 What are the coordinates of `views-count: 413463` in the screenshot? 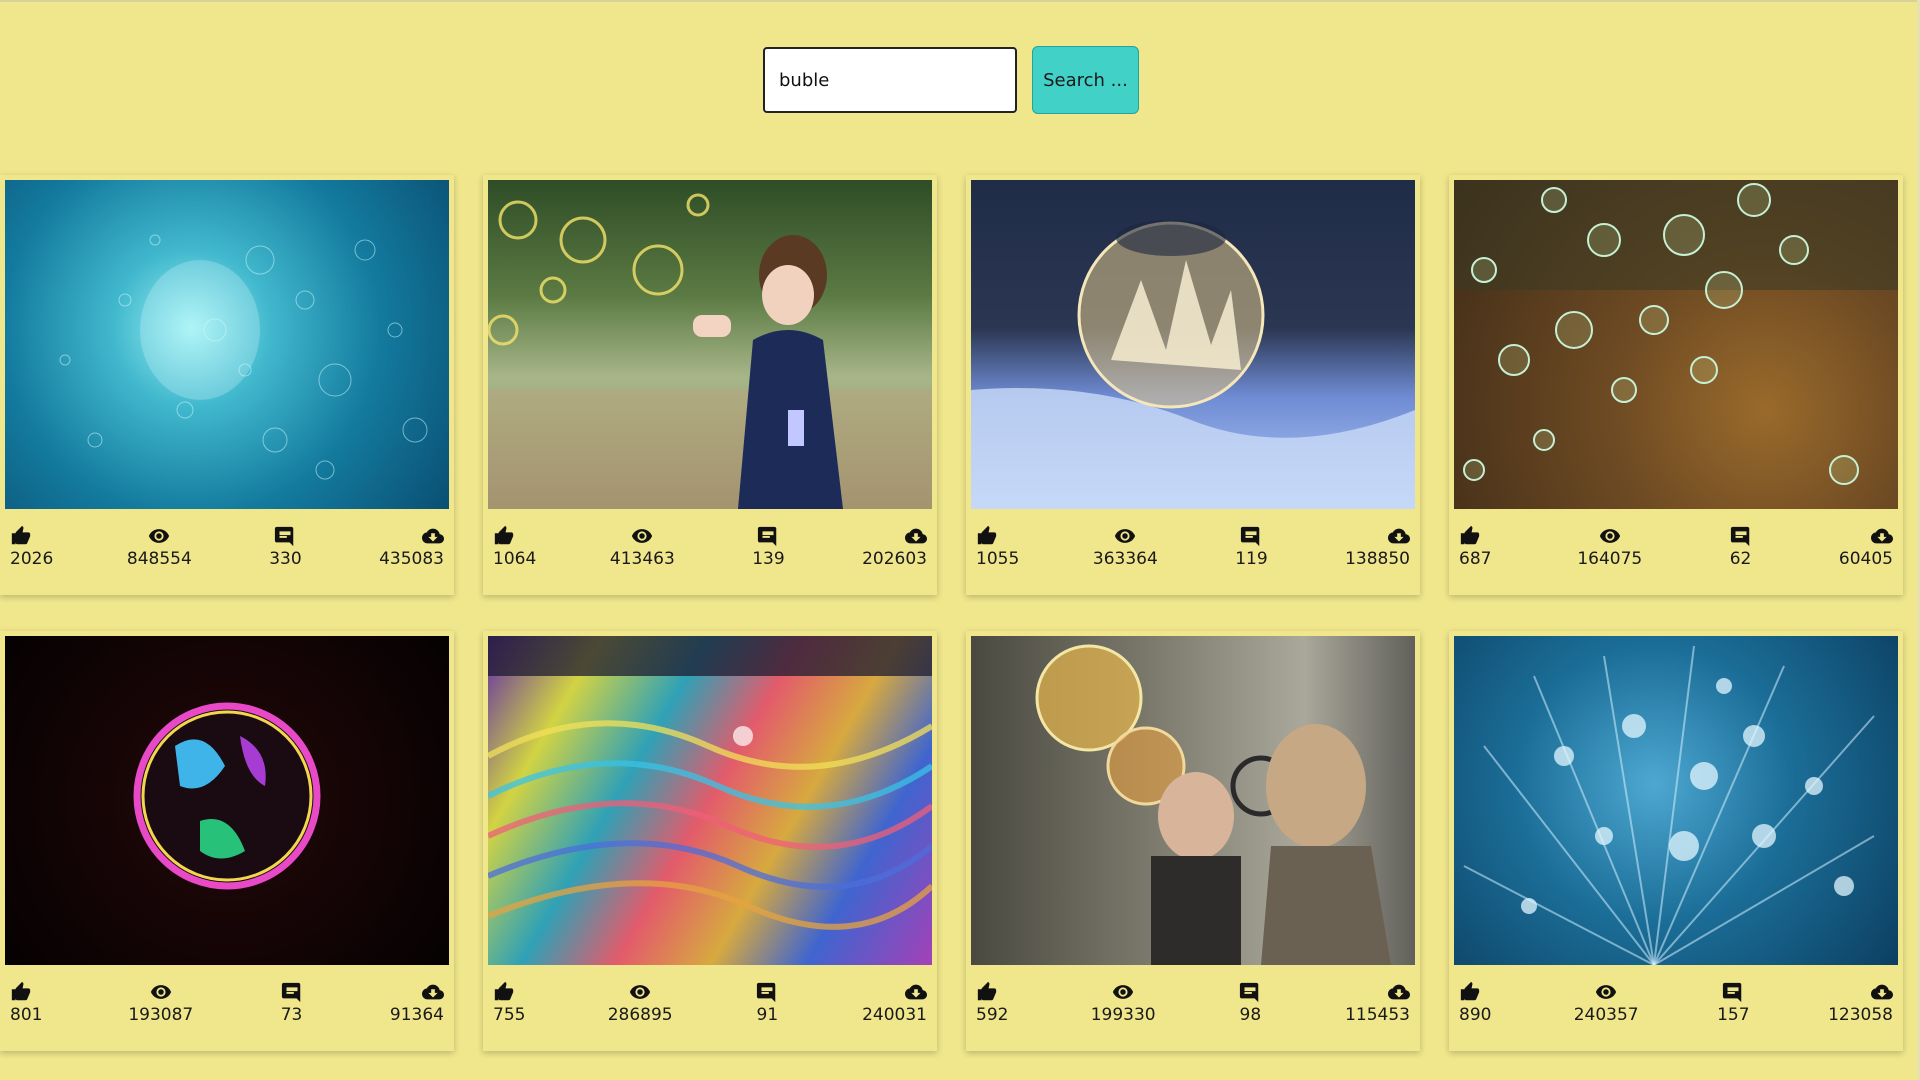 It's located at (642, 559).